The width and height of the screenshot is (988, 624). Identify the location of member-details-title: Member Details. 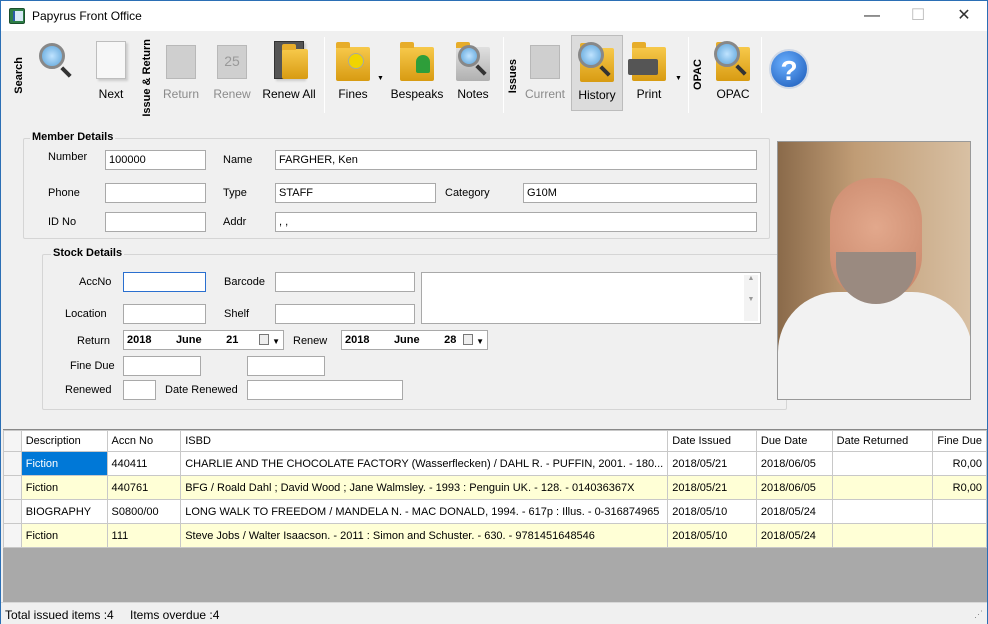
(73, 137).